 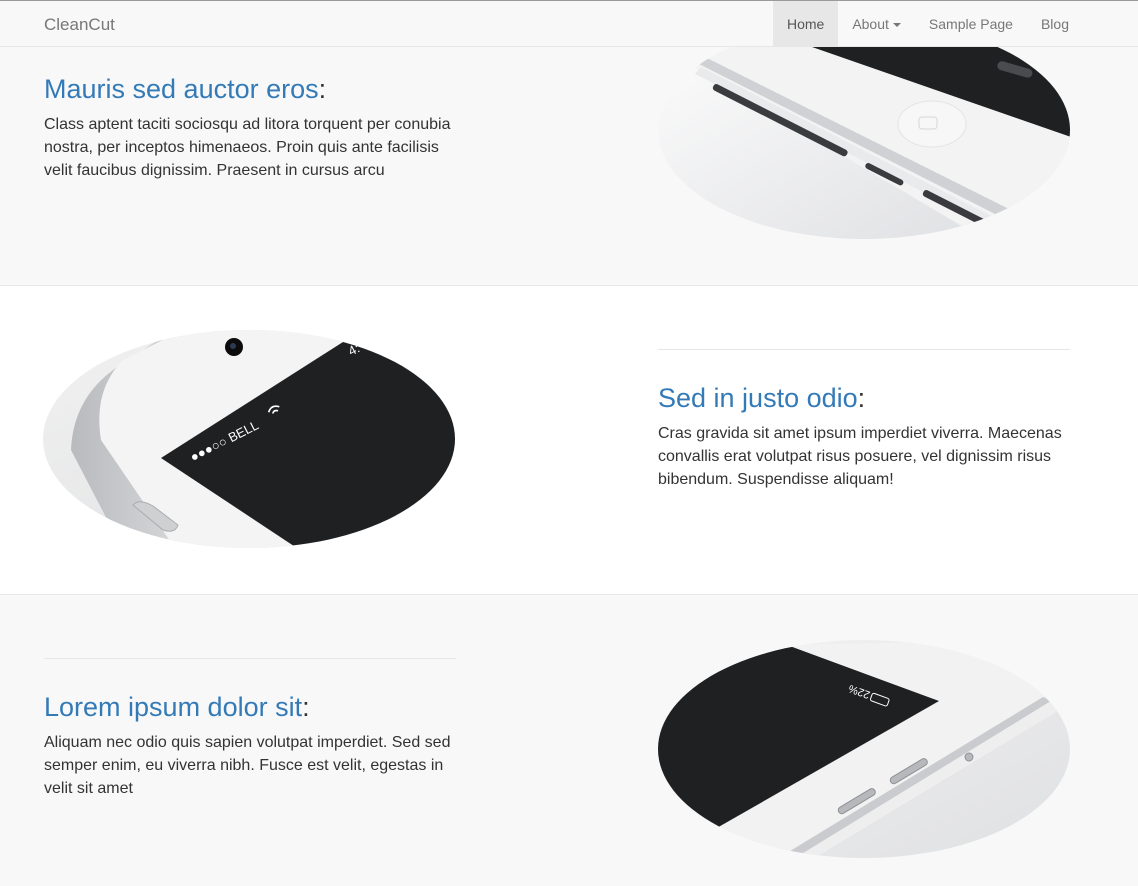 I want to click on feature-heading: Lorem ipsum dolor sit:, so click(x=250, y=707).